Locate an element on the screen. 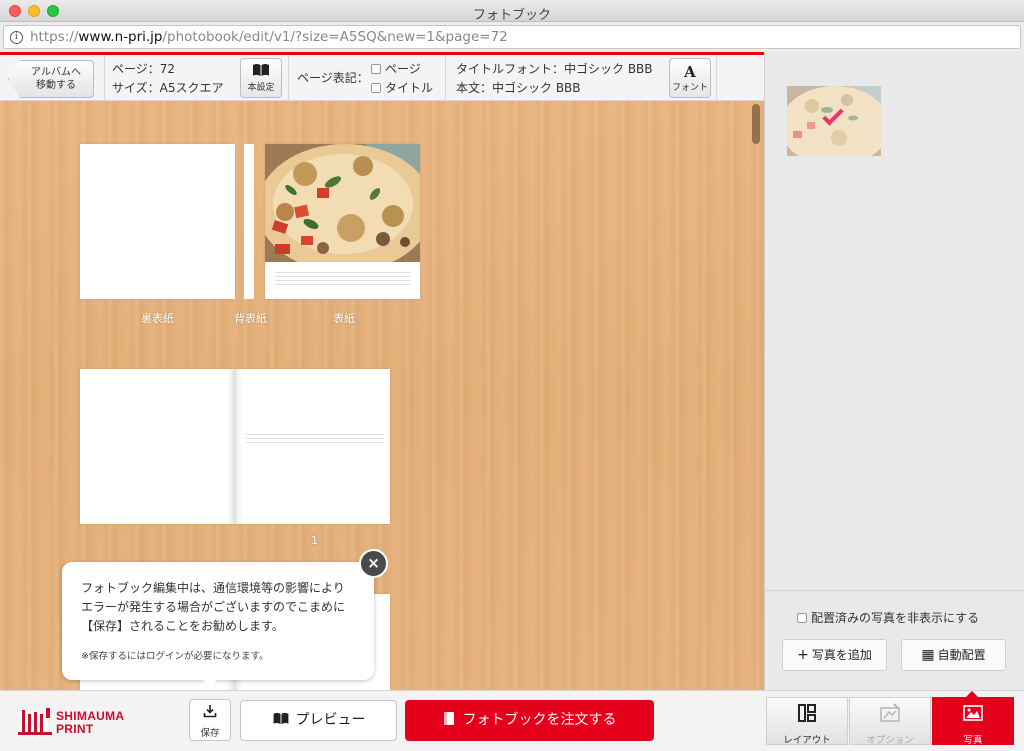 The image size is (1024, 751). page-number-option-label: ページ is located at coordinates (403, 69).